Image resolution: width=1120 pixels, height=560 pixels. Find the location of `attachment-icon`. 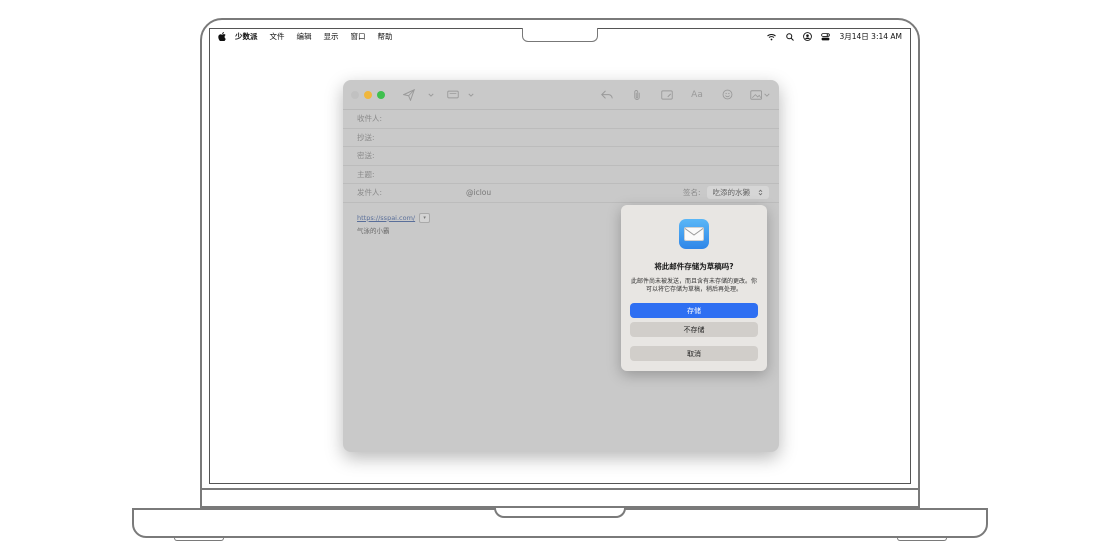

attachment-icon is located at coordinates (637, 95).